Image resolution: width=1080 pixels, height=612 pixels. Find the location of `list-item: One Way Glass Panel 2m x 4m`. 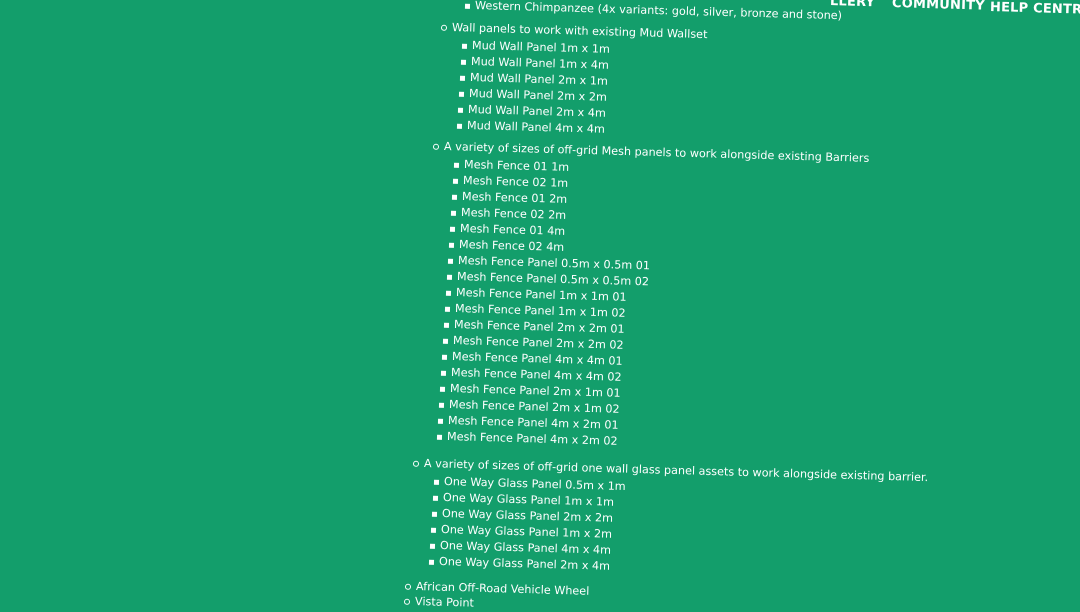

list-item: One Way Glass Panel 2m x 4m is located at coordinates (519, 564).